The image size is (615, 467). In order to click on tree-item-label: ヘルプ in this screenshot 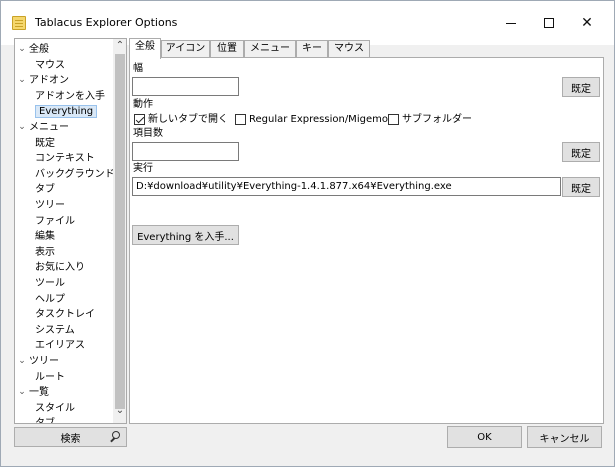, I will do `click(50, 299)`.